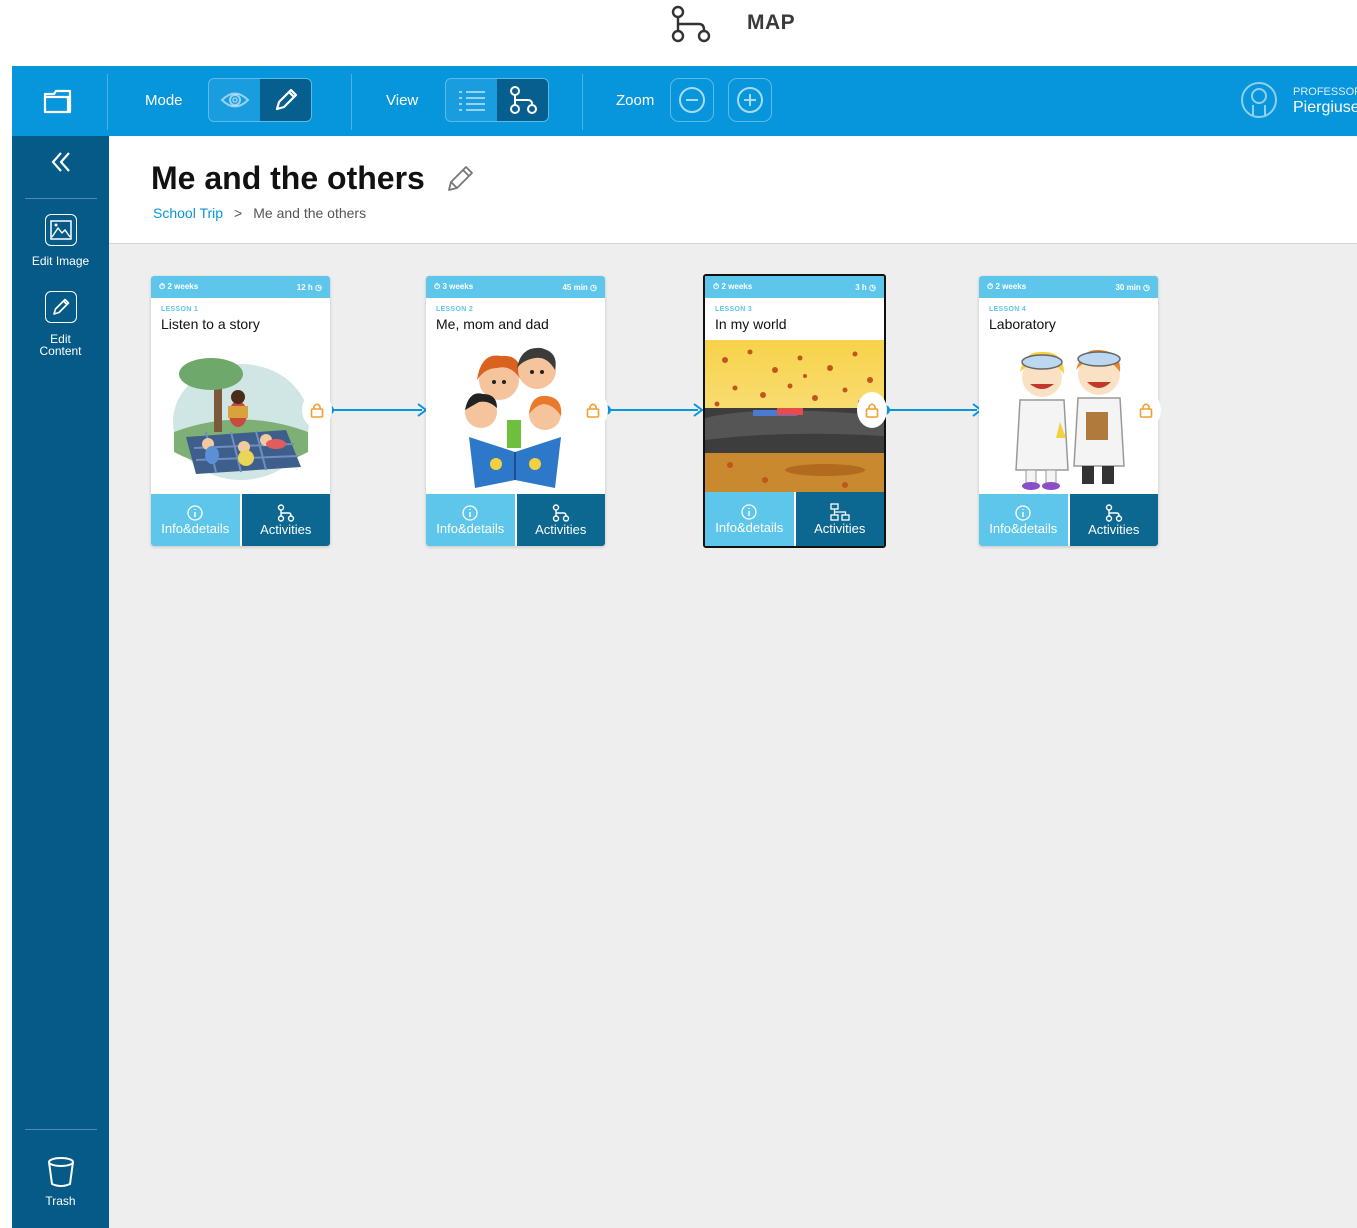  I want to click on collapse-sidebar-button, so click(60, 168).